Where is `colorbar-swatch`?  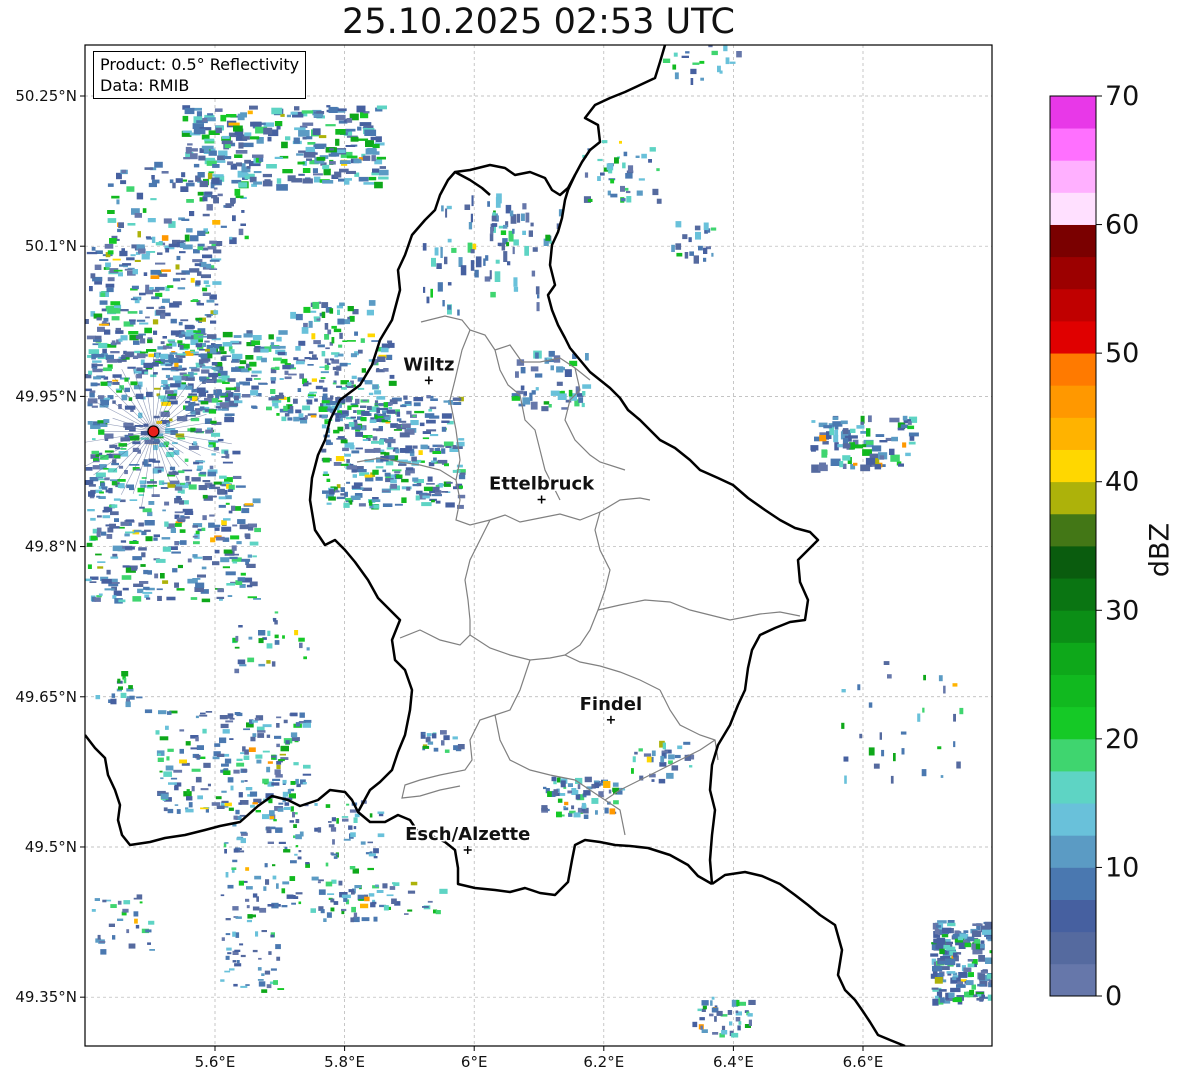
colorbar-swatch is located at coordinates (1073, 562).